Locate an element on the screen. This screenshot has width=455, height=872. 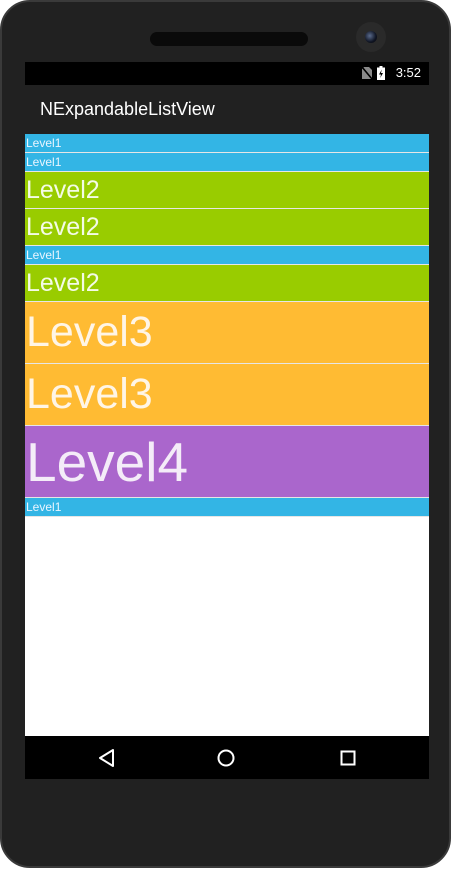
battery-charging-icon is located at coordinates (381, 73).